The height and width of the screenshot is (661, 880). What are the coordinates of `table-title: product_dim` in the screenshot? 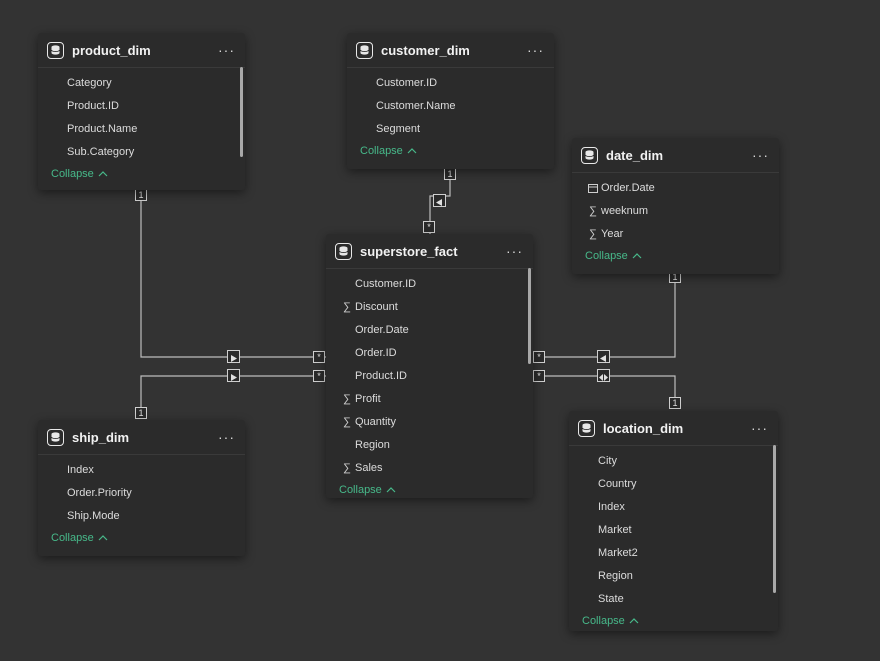 It's located at (111, 50).